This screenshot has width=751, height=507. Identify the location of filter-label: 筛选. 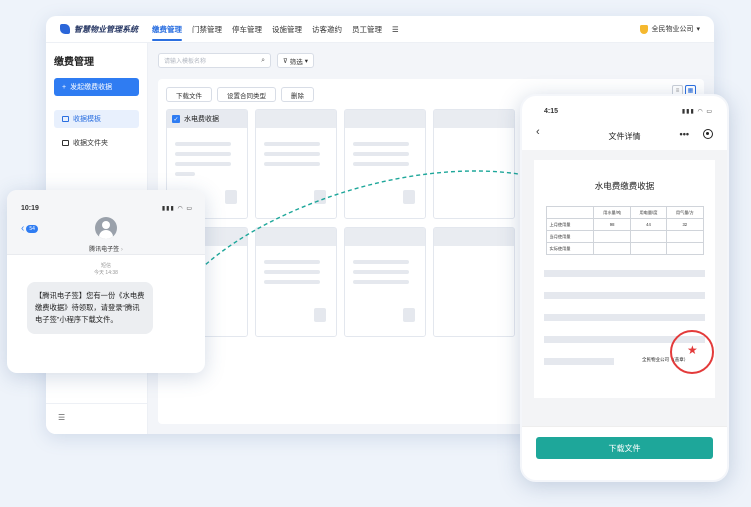
(296, 62).